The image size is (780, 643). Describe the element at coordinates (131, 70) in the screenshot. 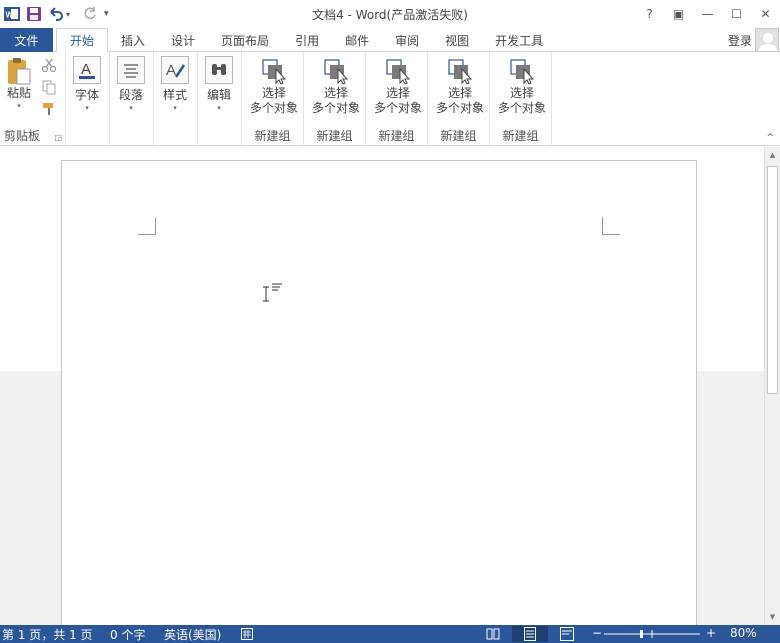

I see `paragraph-icon` at that location.